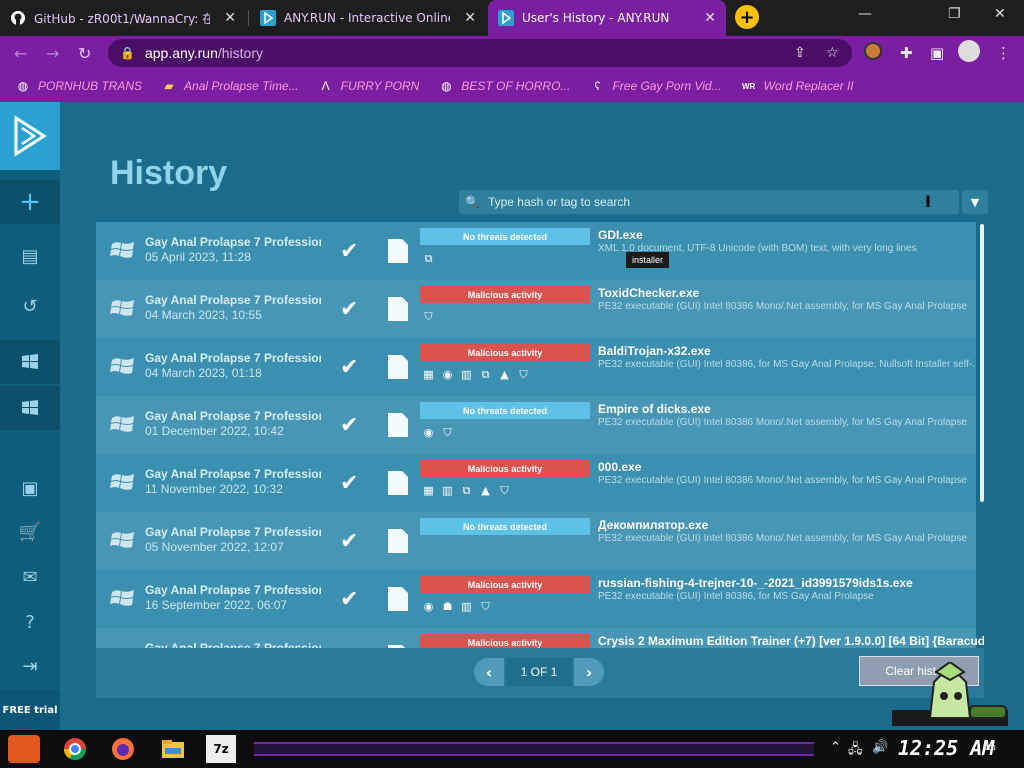  I want to click on verdict-badge: Malicious activity, so click(505, 352).